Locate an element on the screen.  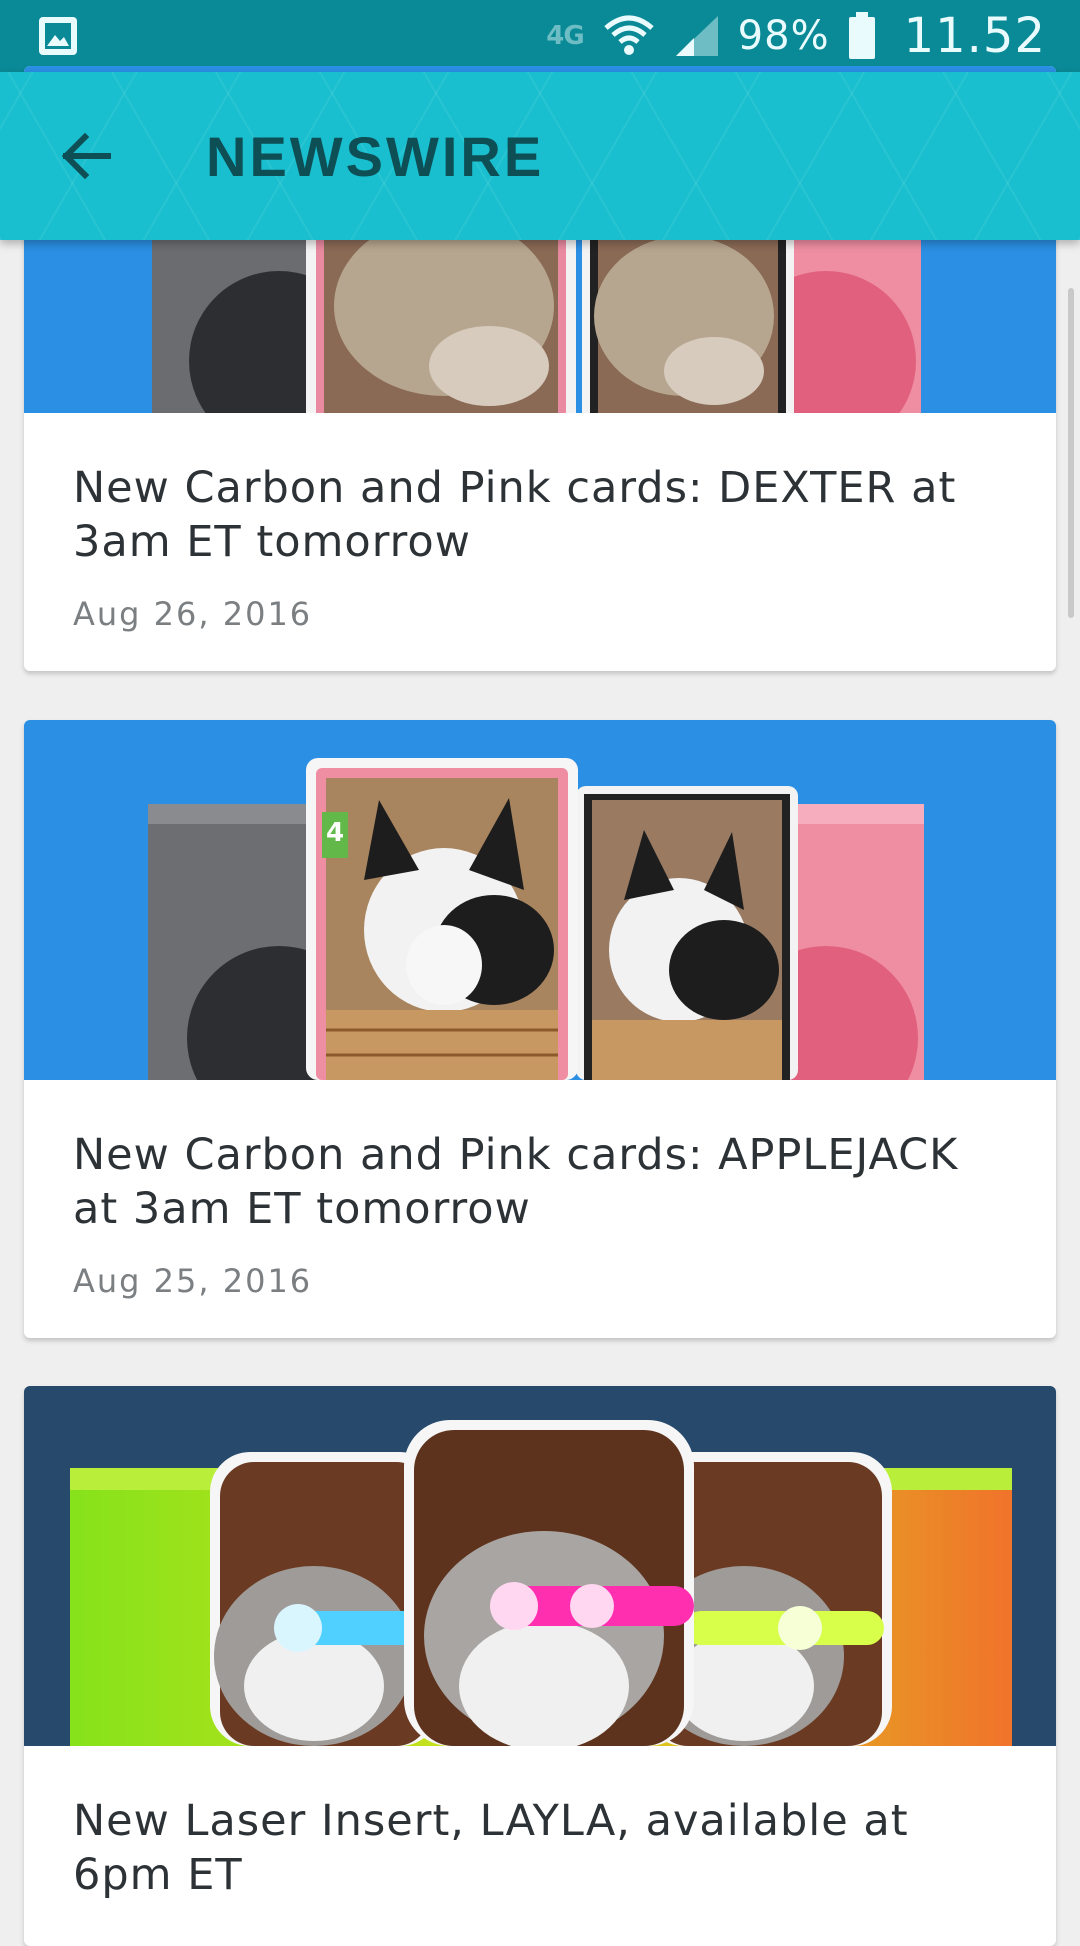
back-button is located at coordinates (86, 156).